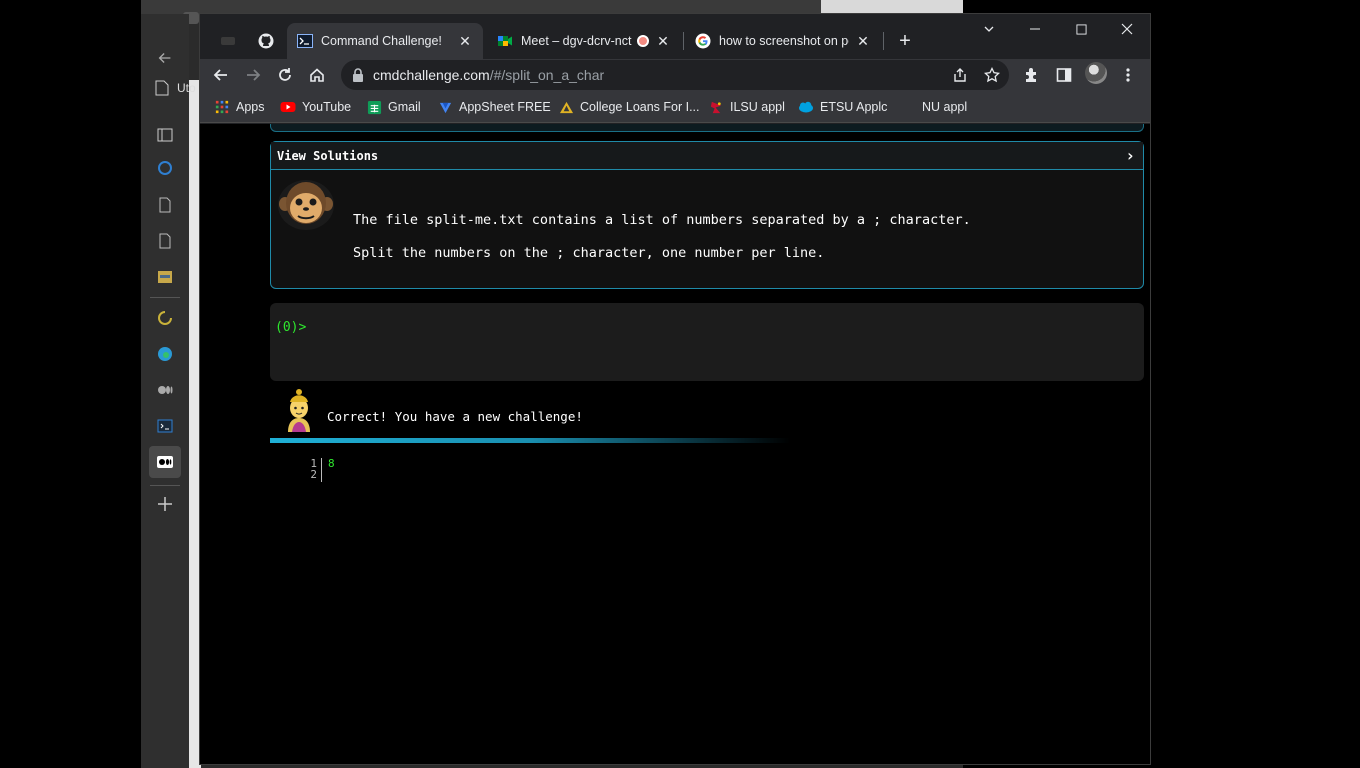 Image resolution: width=1360 pixels, height=768 pixels. I want to click on terminal-app-icon, so click(165, 426).